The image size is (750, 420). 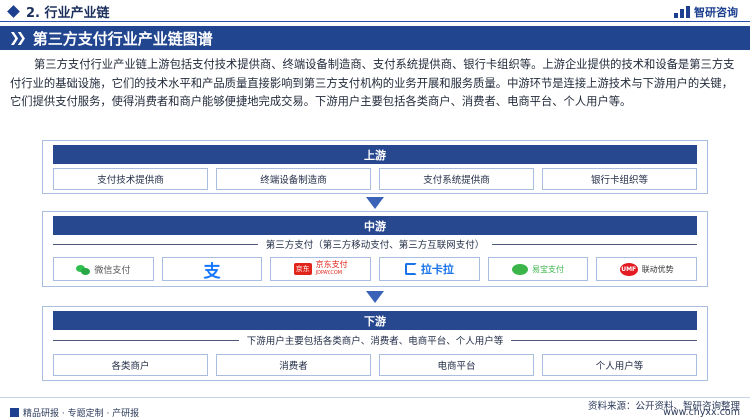 What do you see at coordinates (682, 12) in the screenshot?
I see `brand-bars-icon` at bounding box center [682, 12].